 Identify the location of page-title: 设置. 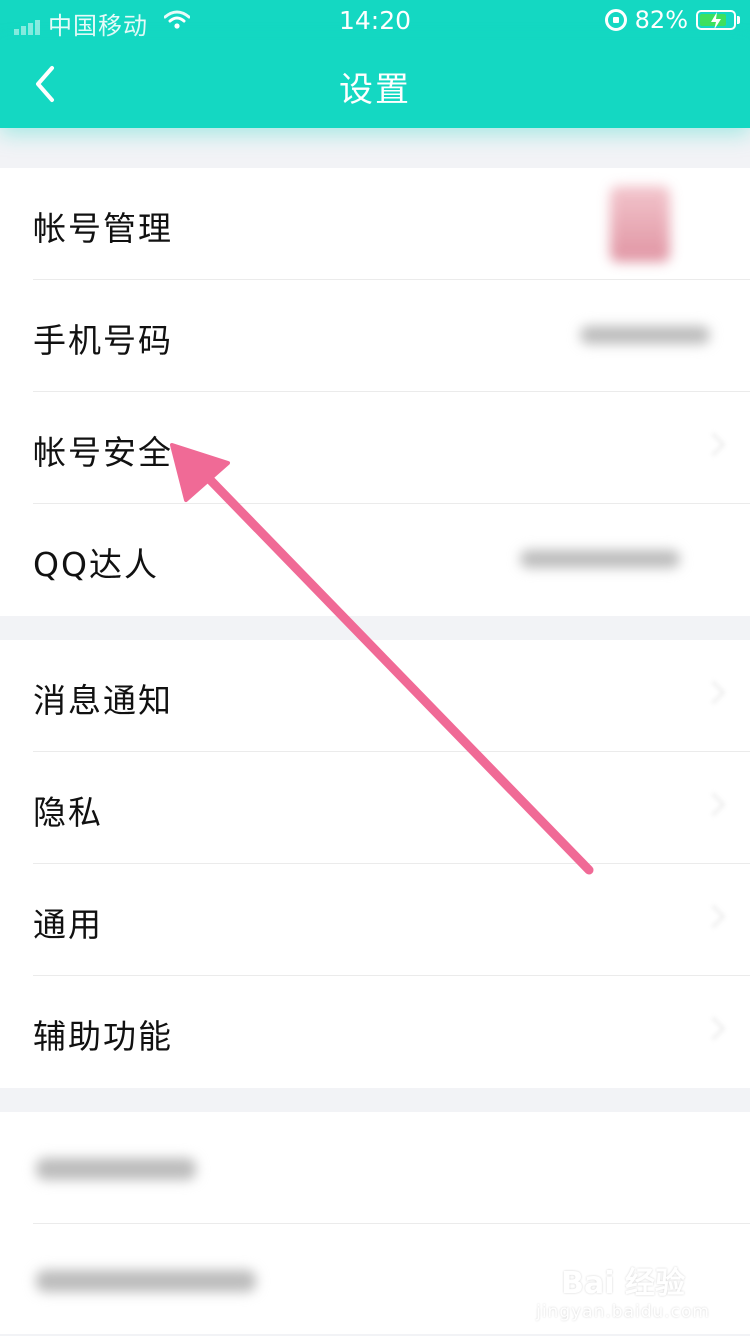
(375, 90).